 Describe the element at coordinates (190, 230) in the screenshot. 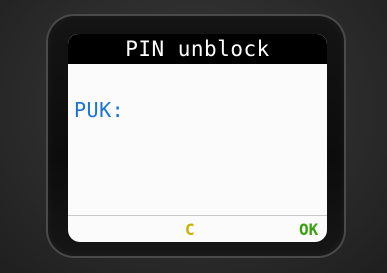

I see `clear-softkey: C` at that location.